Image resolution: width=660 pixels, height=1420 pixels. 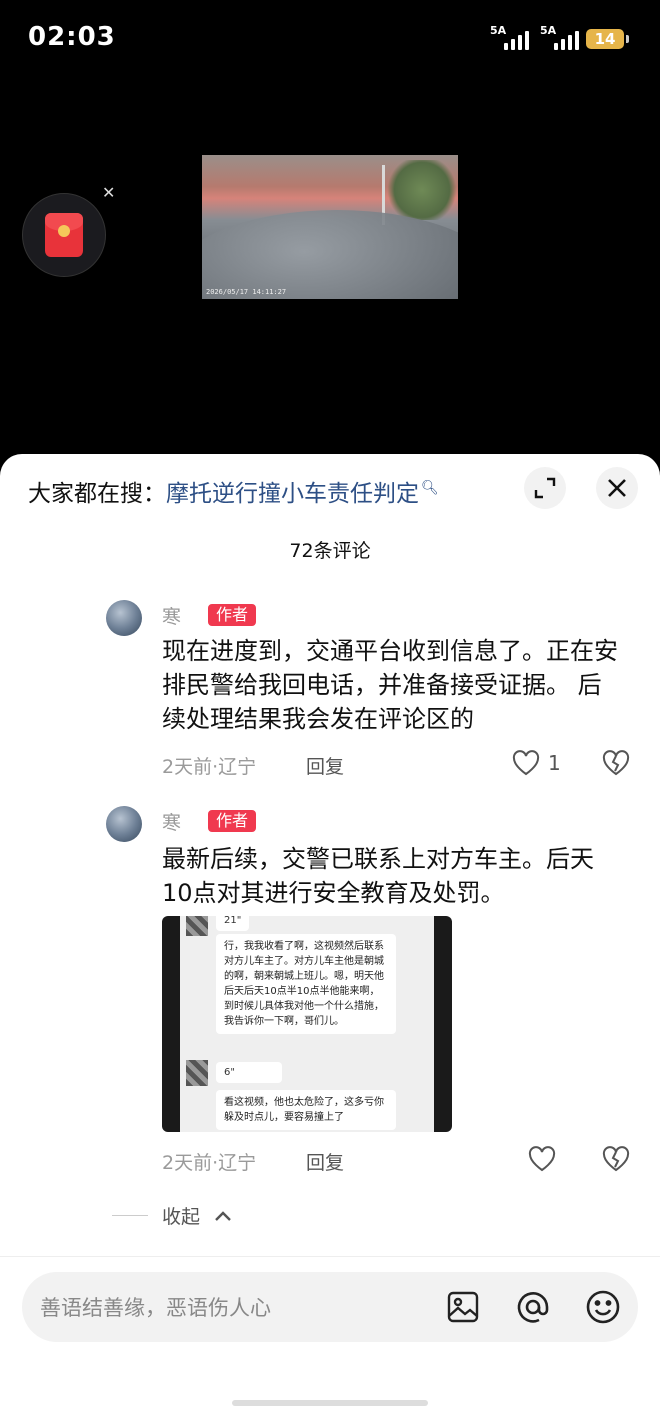 I want to click on mention-button, so click(x=533, y=1307).